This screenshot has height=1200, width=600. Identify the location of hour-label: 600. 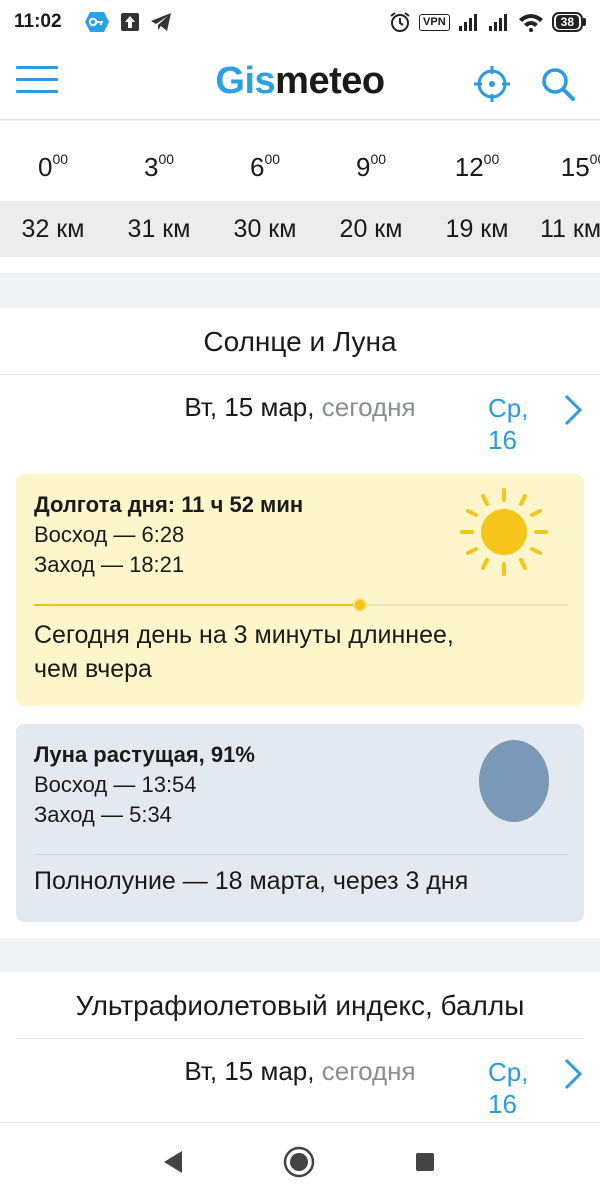
(265, 166).